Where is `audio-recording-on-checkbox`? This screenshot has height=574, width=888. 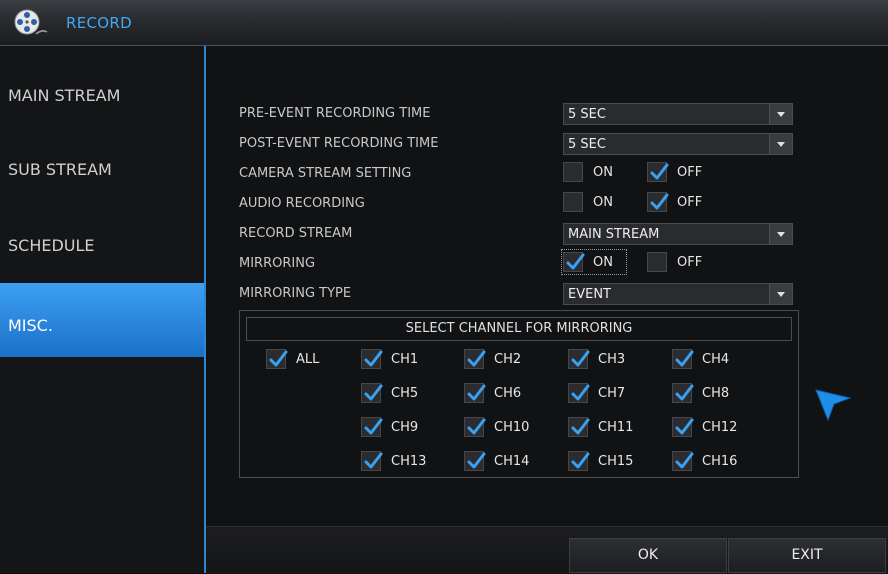
audio-recording-on-checkbox is located at coordinates (573, 202).